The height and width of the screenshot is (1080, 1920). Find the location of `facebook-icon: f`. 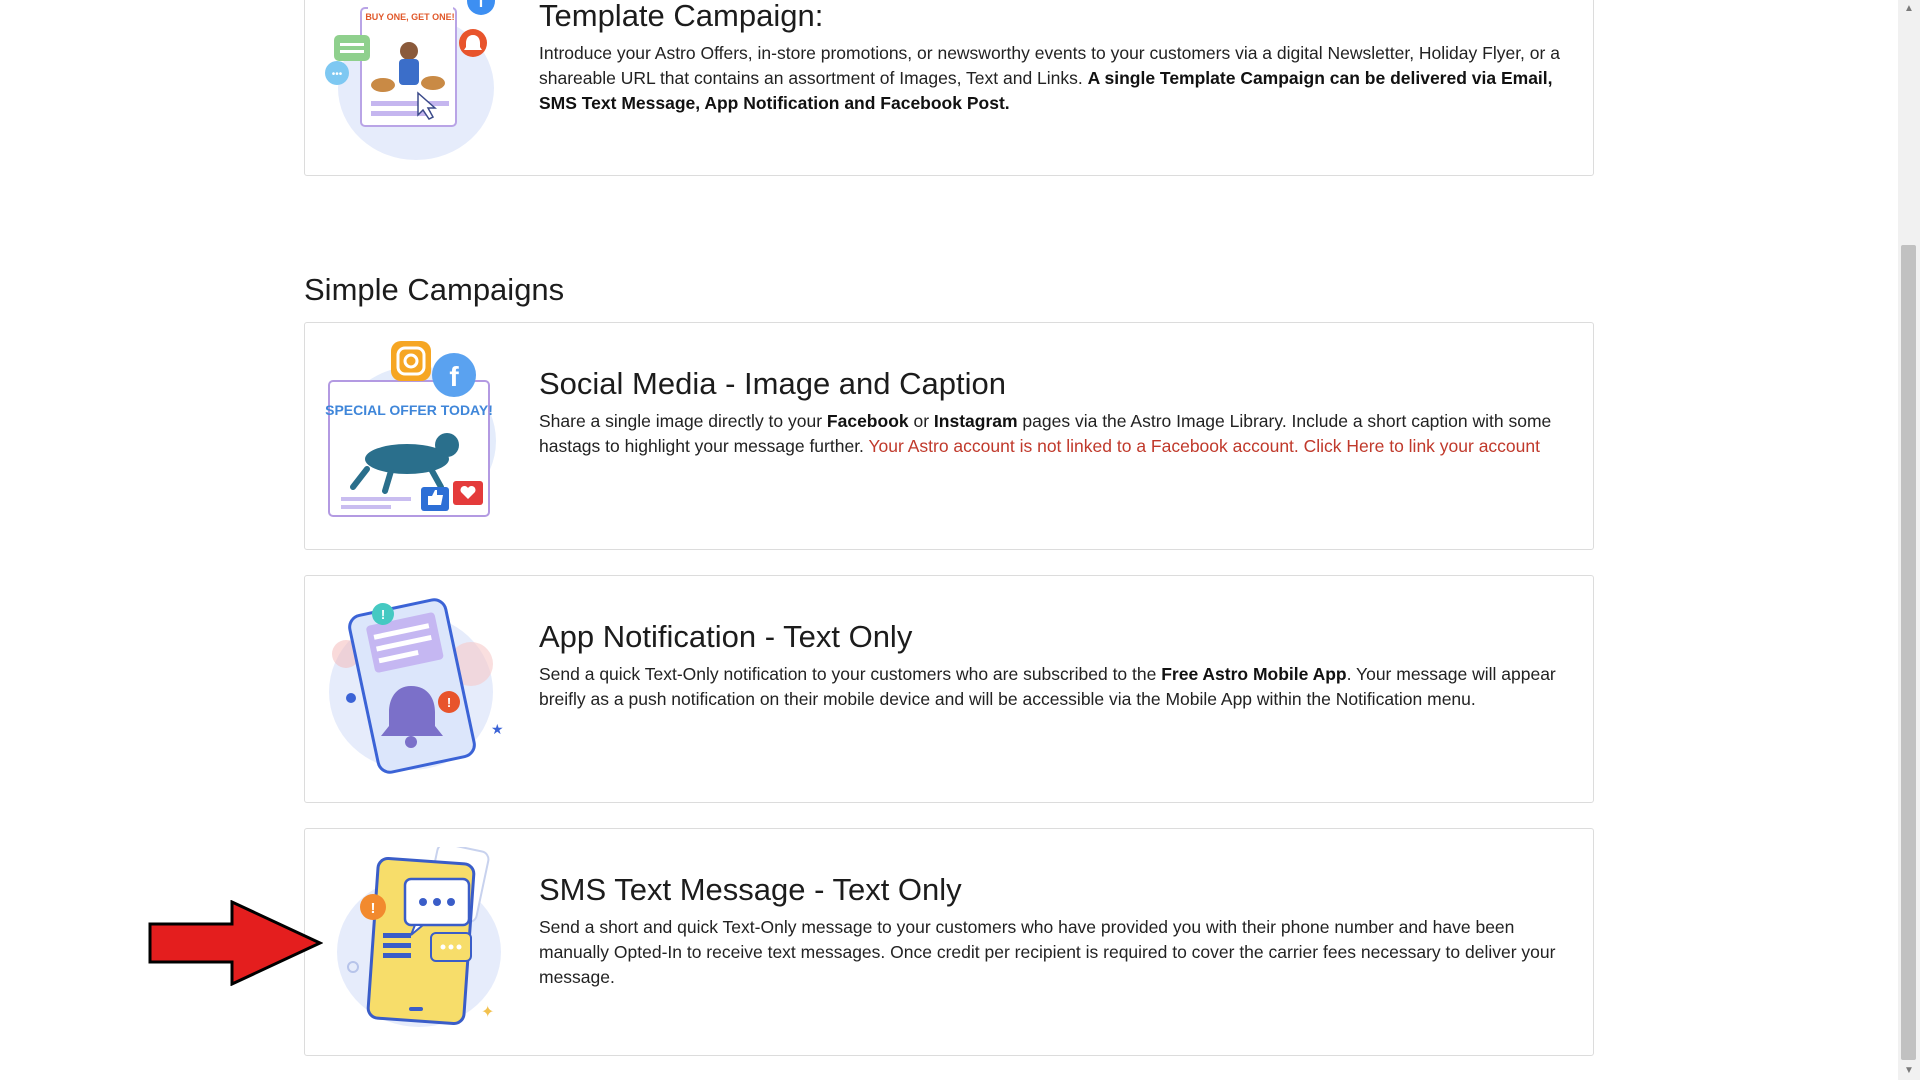

facebook-icon: f is located at coordinates (481, 5).